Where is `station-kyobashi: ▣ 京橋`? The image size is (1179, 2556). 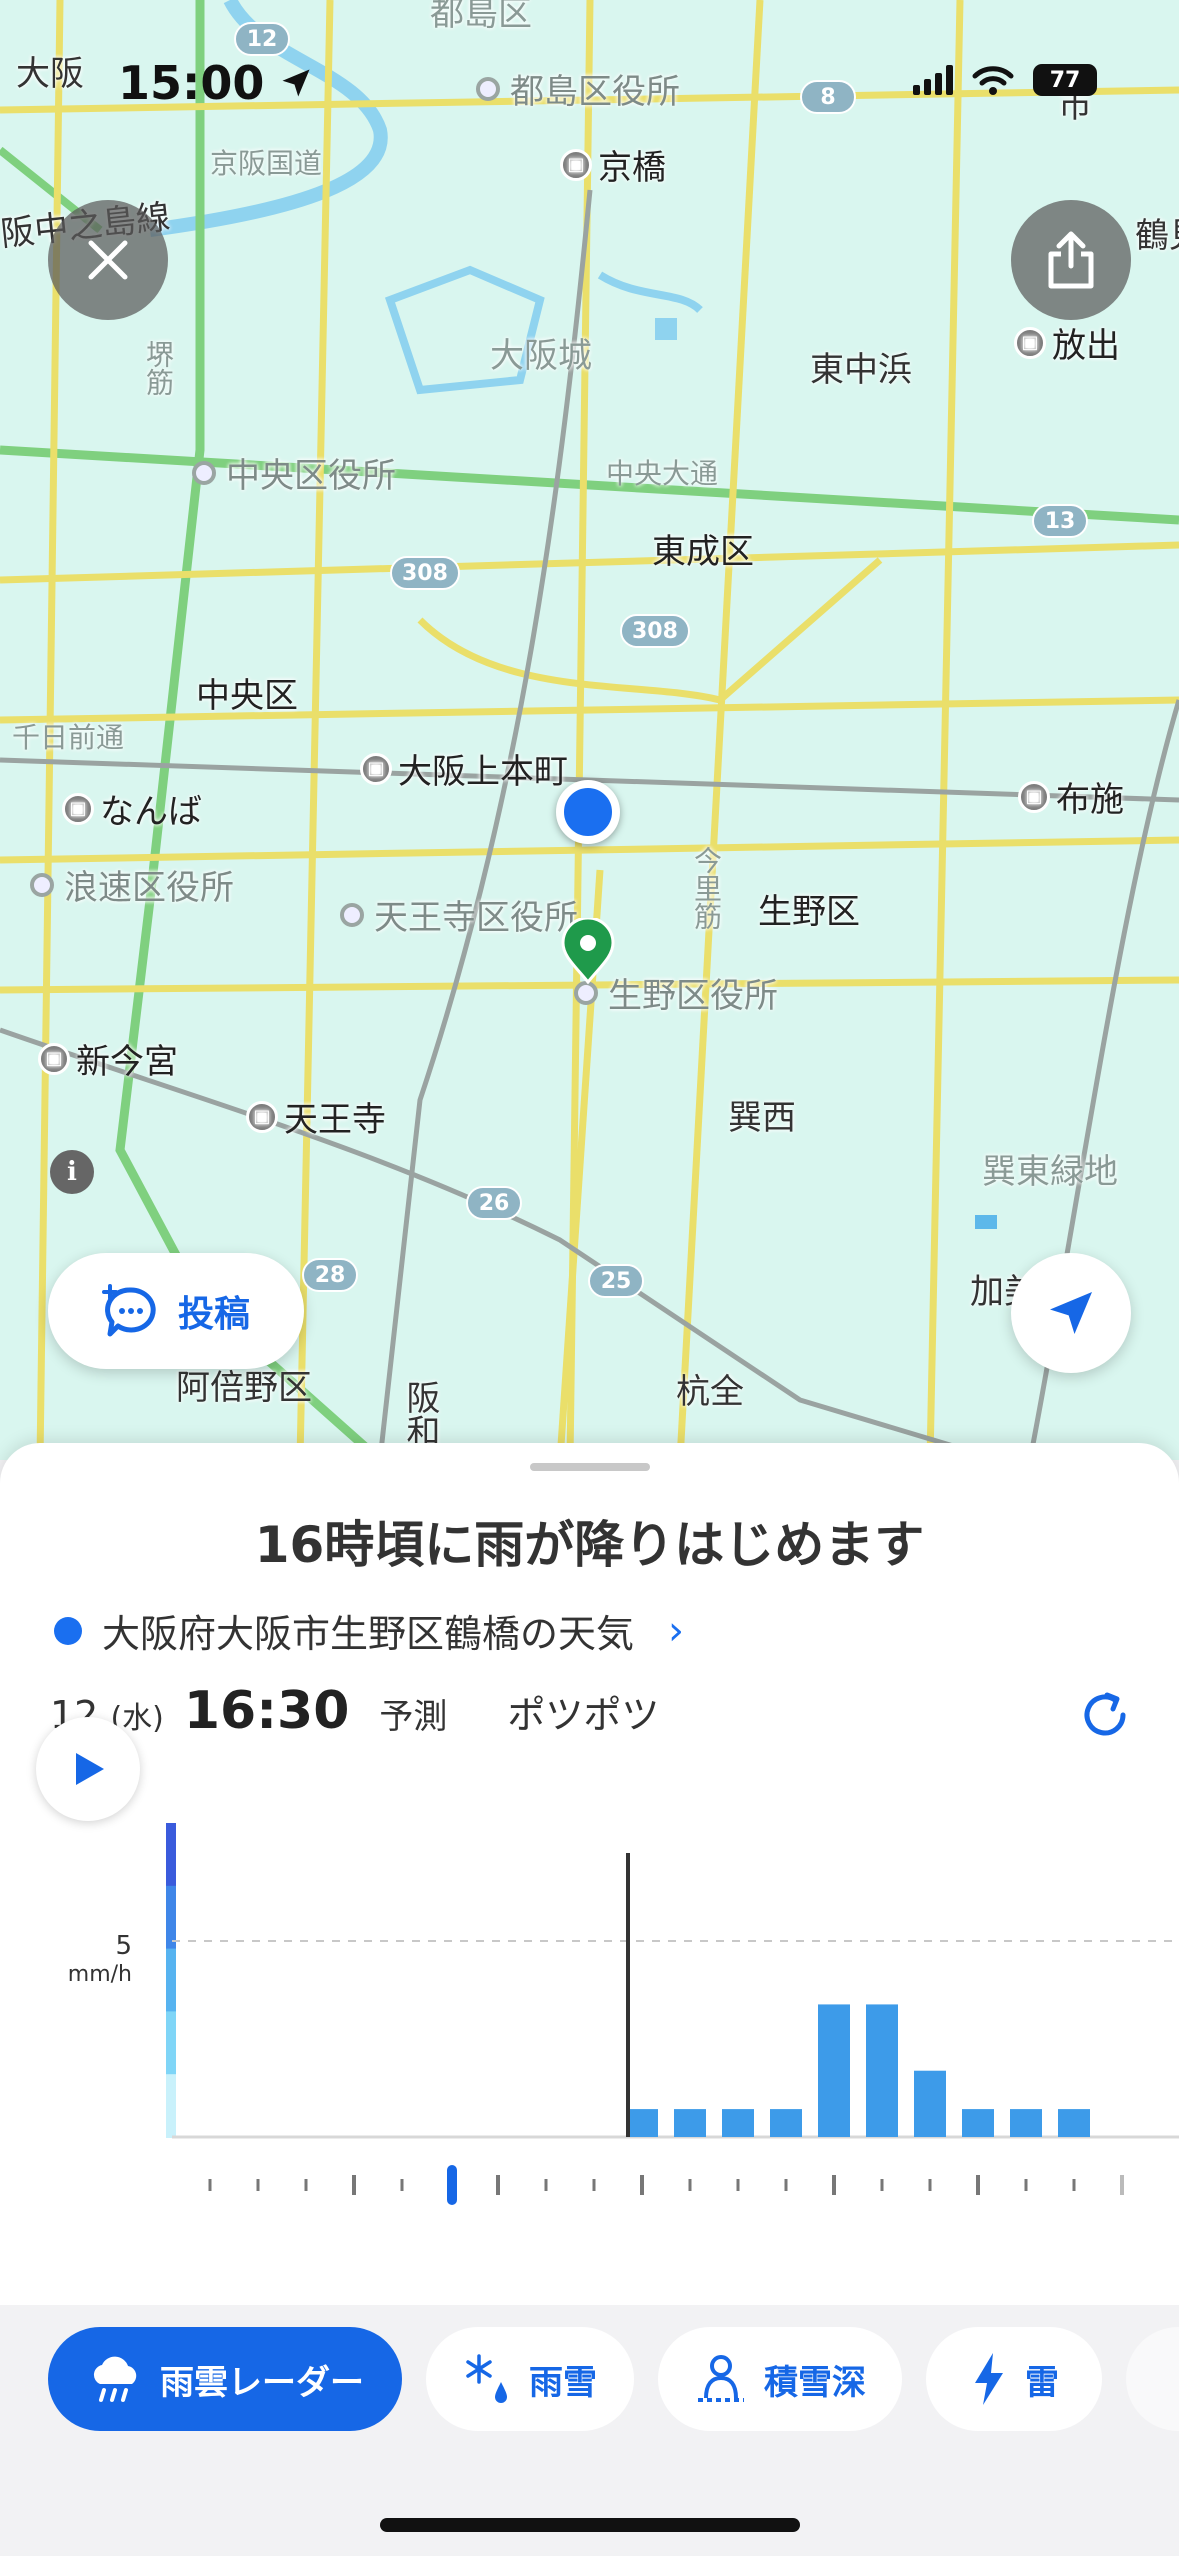 station-kyobashi: ▣ 京橋 is located at coordinates (613, 164).